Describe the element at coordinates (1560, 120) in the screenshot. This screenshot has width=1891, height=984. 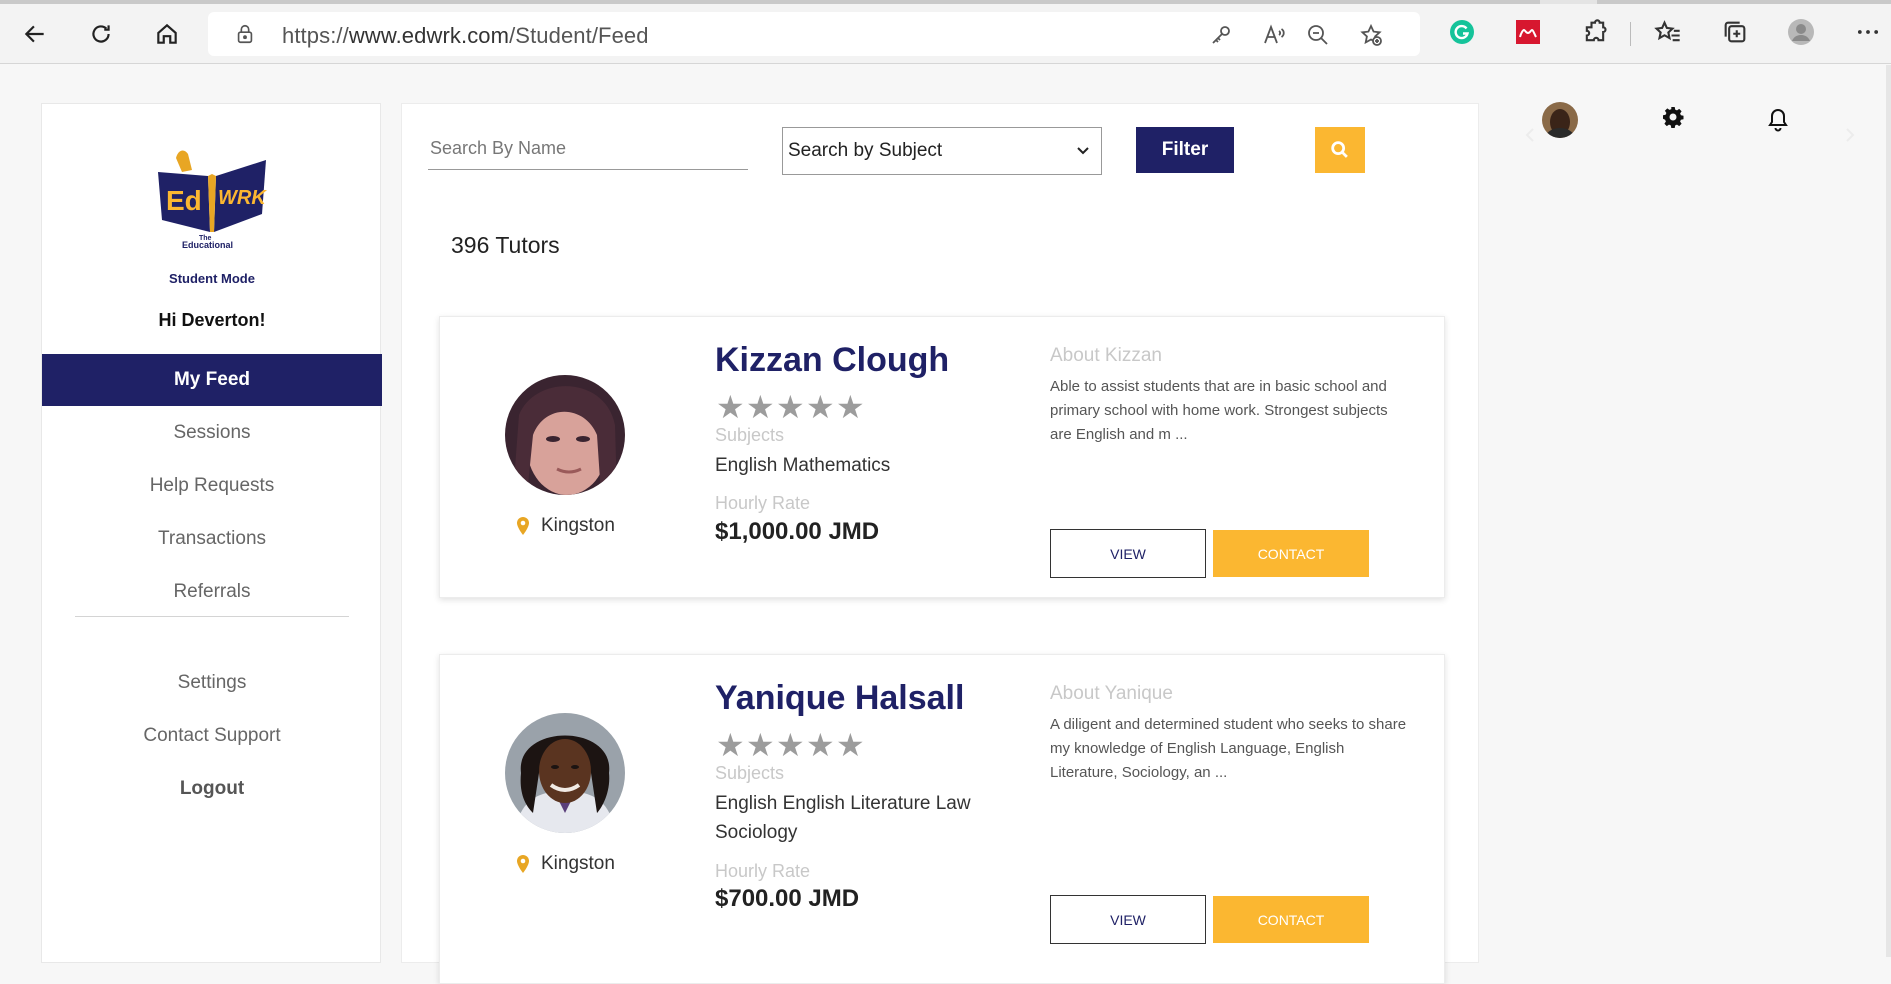
I see `user-avatar` at that location.